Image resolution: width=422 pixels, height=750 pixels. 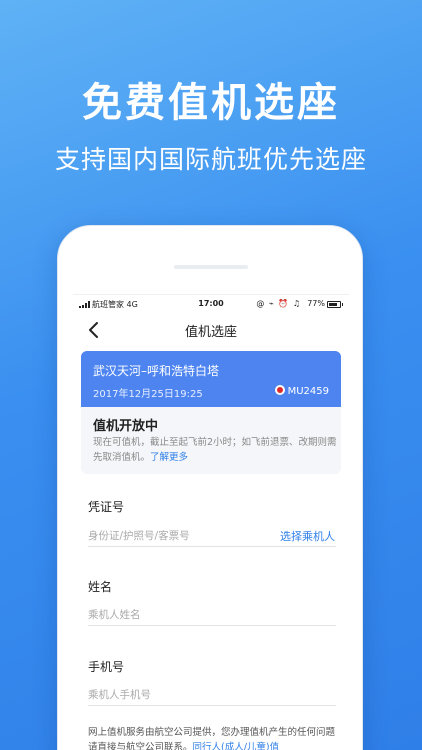 I want to click on checkin-status-desc: 现在可值机，截止至起飞前2小时；如飞前退票、改期则需先取消值机。了解更多, so click(x=215, y=450).